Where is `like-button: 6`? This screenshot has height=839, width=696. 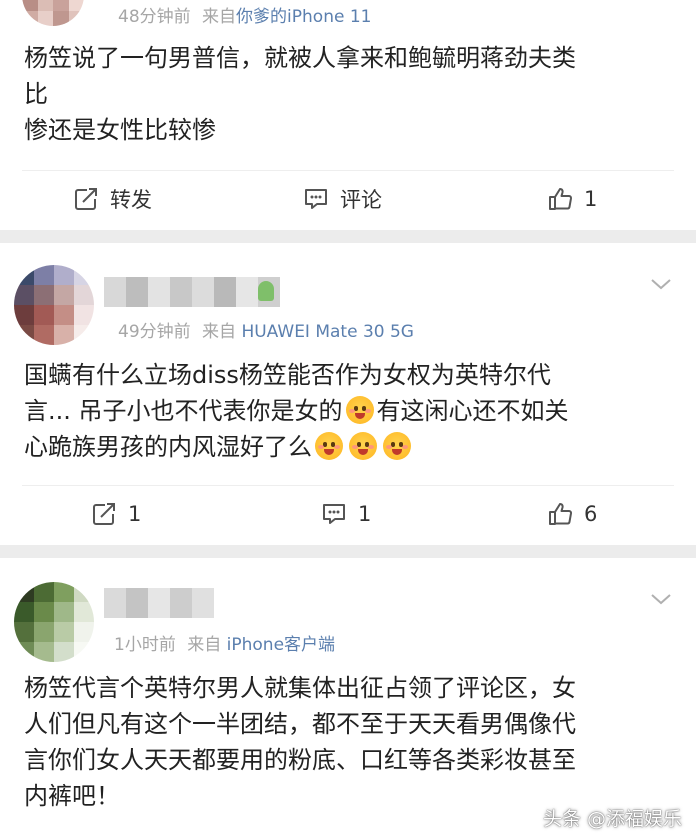
like-button: 6 is located at coordinates (571, 514).